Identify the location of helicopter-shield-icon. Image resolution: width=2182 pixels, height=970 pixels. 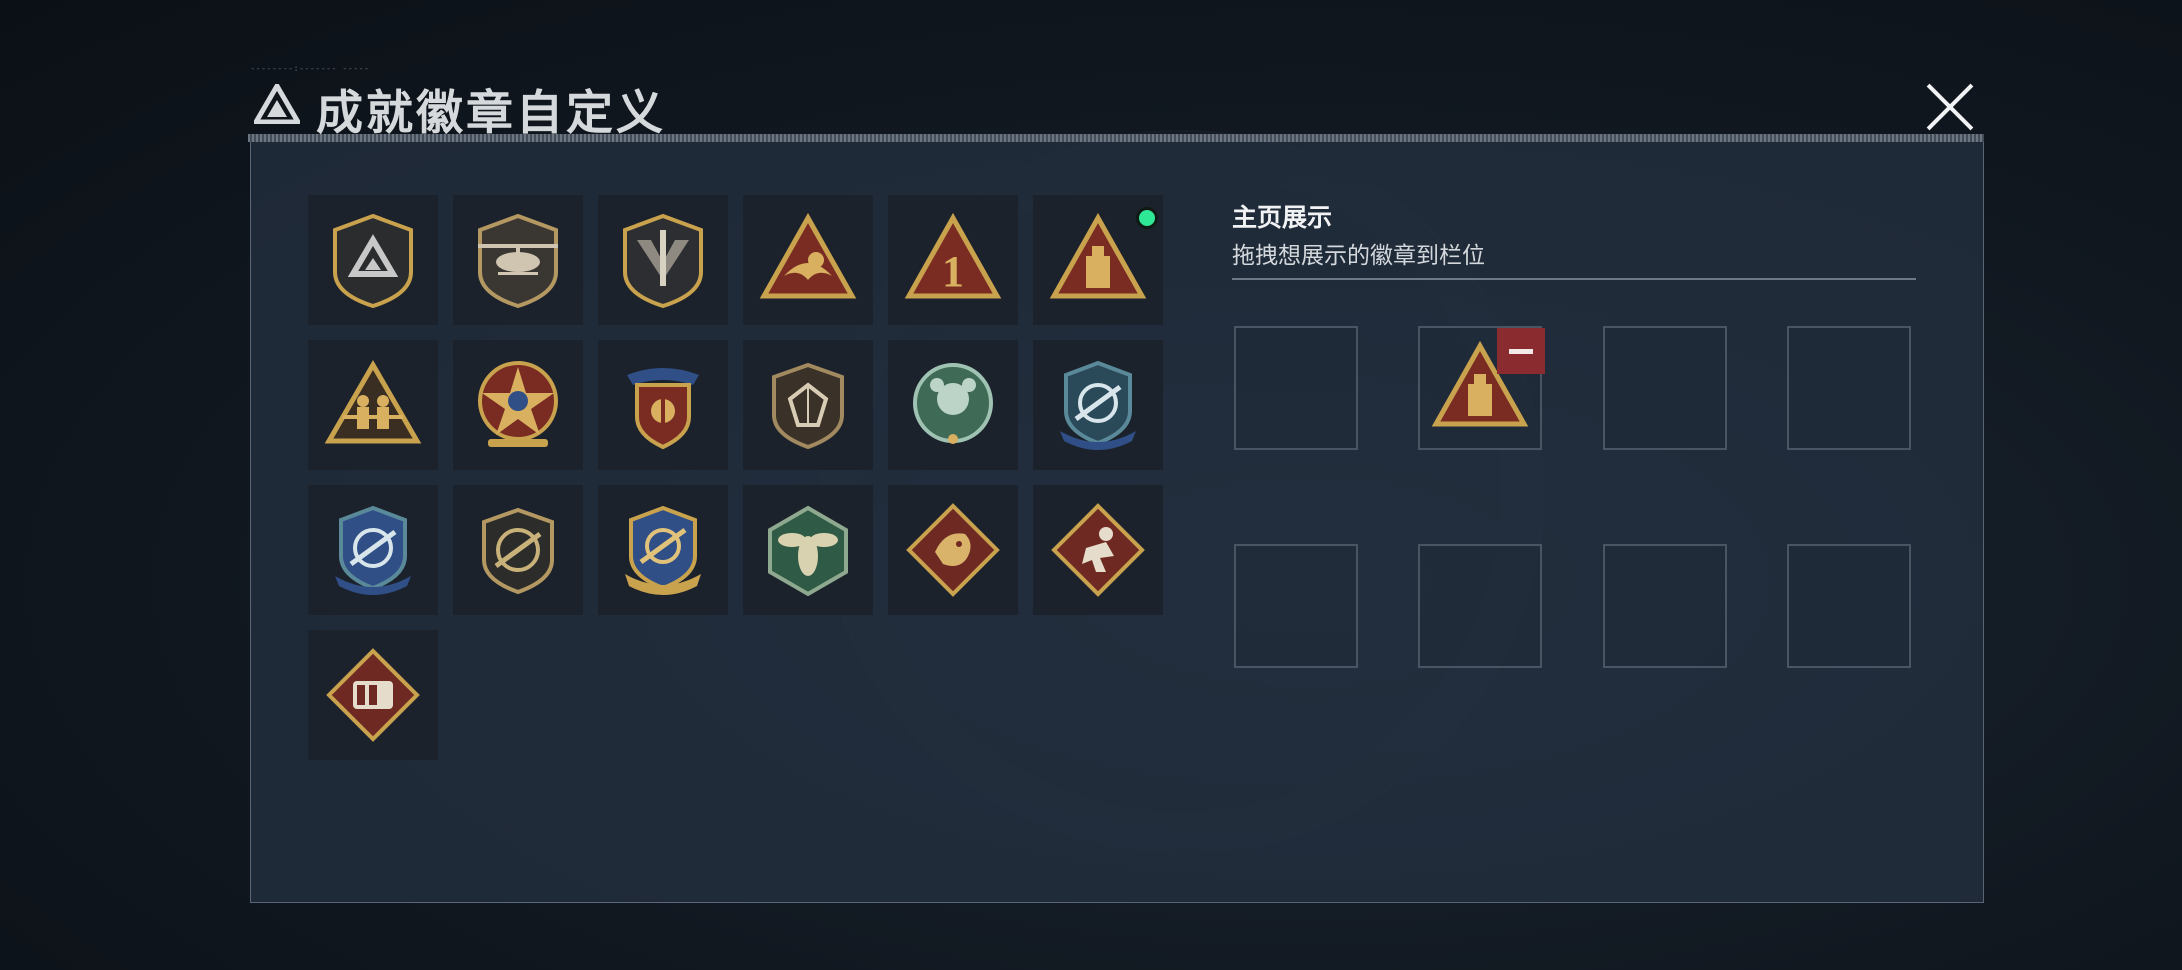
(518, 261).